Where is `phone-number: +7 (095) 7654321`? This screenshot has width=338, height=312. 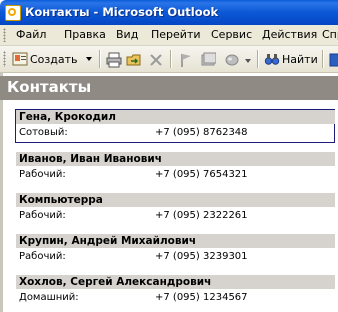 phone-number: +7 (095) 7654321 is located at coordinates (201, 174).